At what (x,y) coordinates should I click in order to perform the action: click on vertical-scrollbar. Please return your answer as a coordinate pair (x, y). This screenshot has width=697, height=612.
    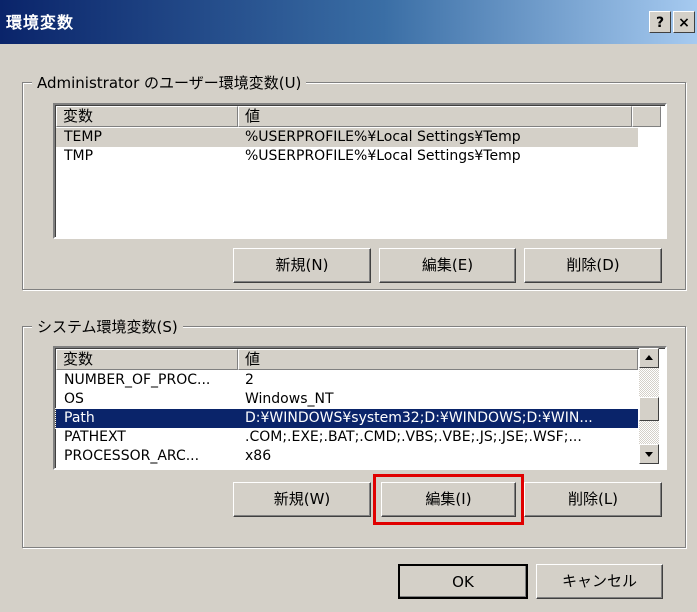
    Looking at the image, I should click on (649, 406).